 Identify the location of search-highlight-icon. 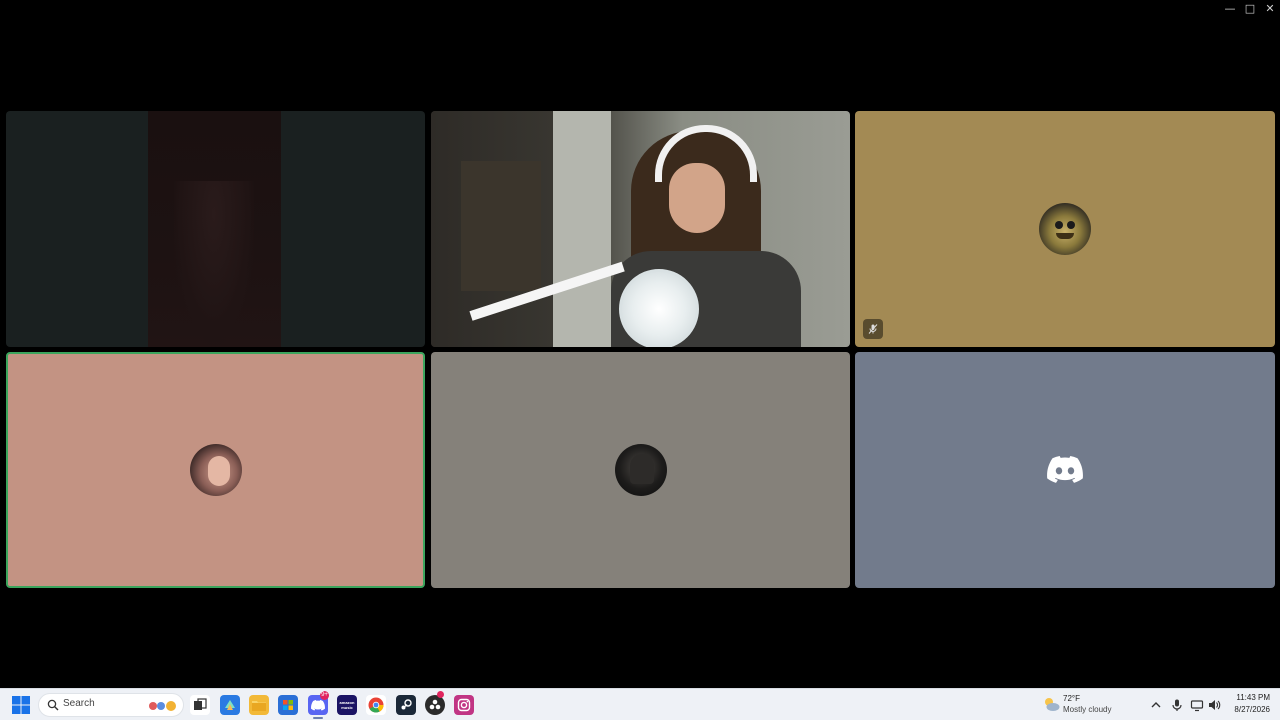
(162, 706).